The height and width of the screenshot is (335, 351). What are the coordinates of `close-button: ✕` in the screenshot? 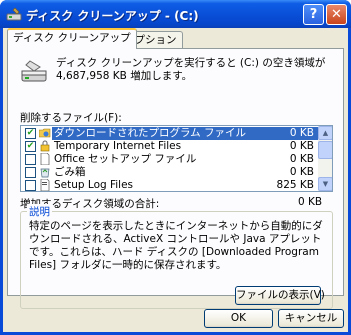 It's located at (336, 14).